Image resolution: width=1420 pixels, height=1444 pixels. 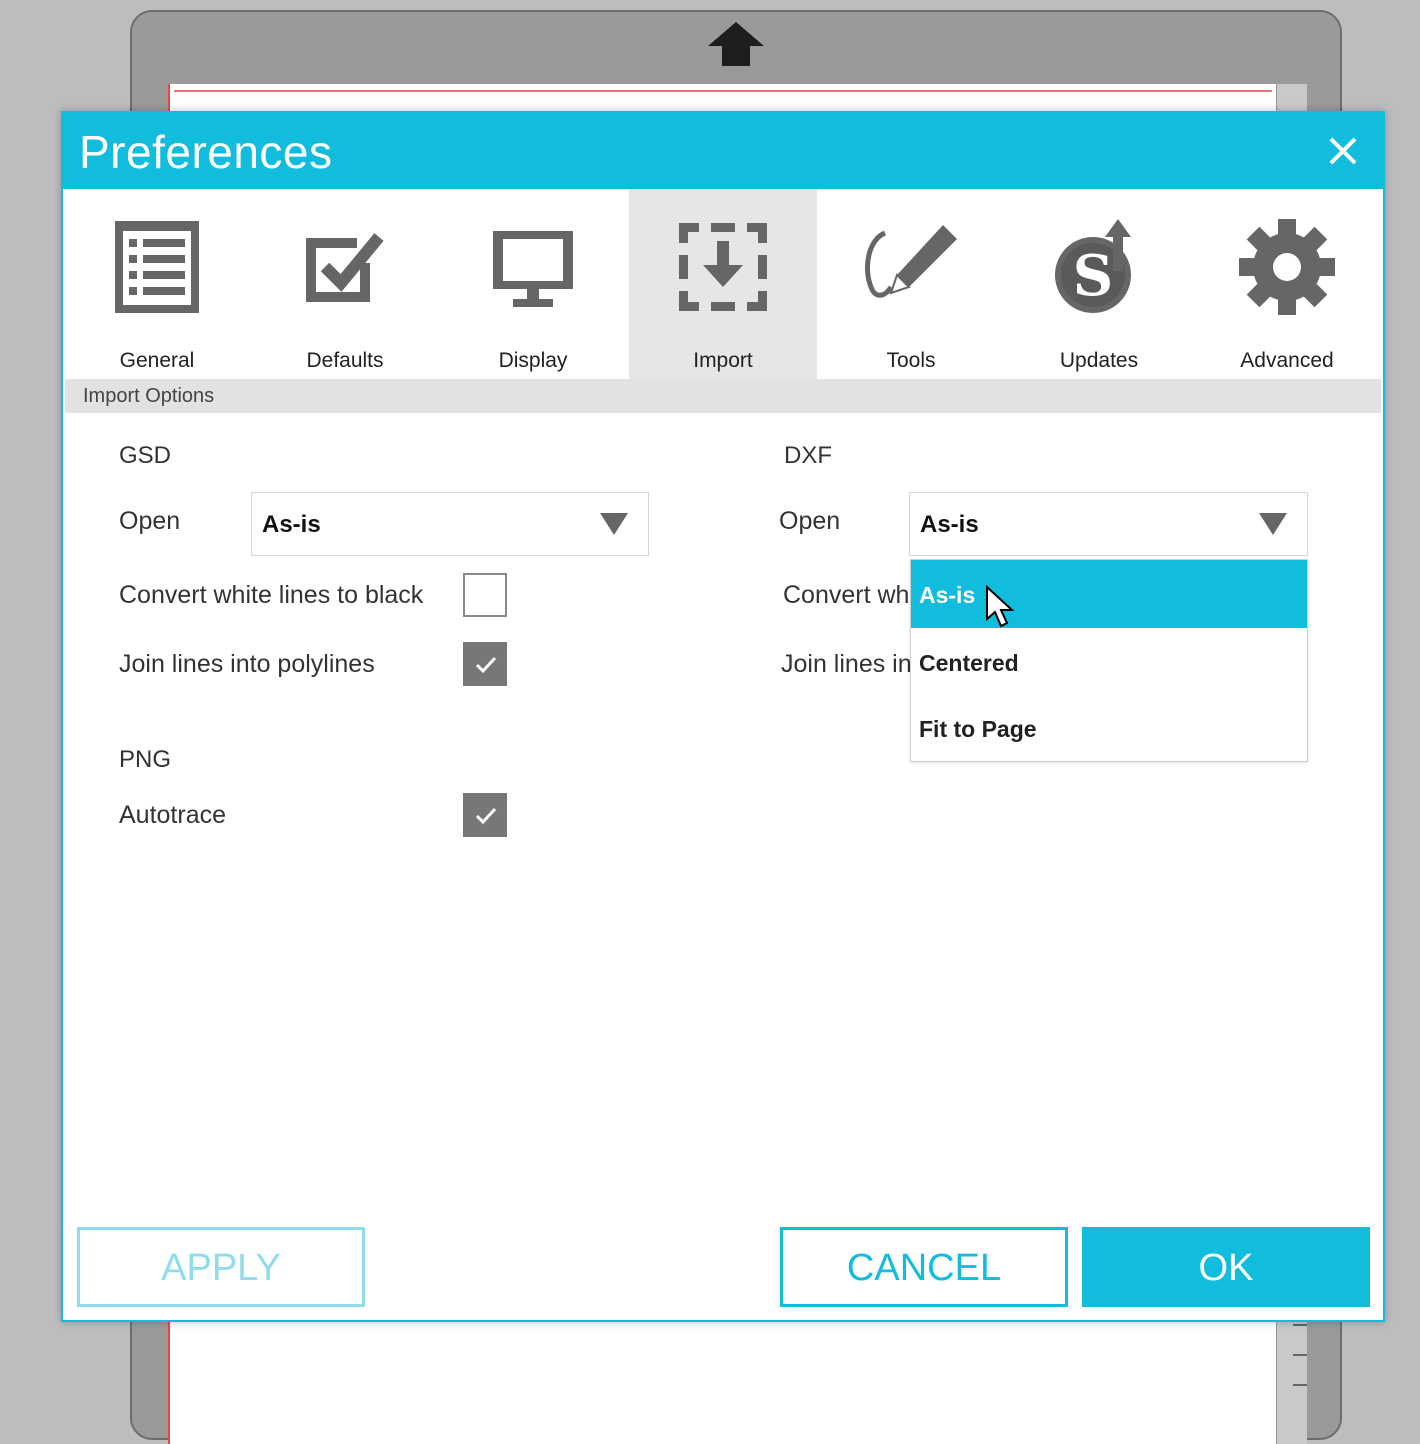 I want to click on tab-display: Display, so click(x=533, y=284).